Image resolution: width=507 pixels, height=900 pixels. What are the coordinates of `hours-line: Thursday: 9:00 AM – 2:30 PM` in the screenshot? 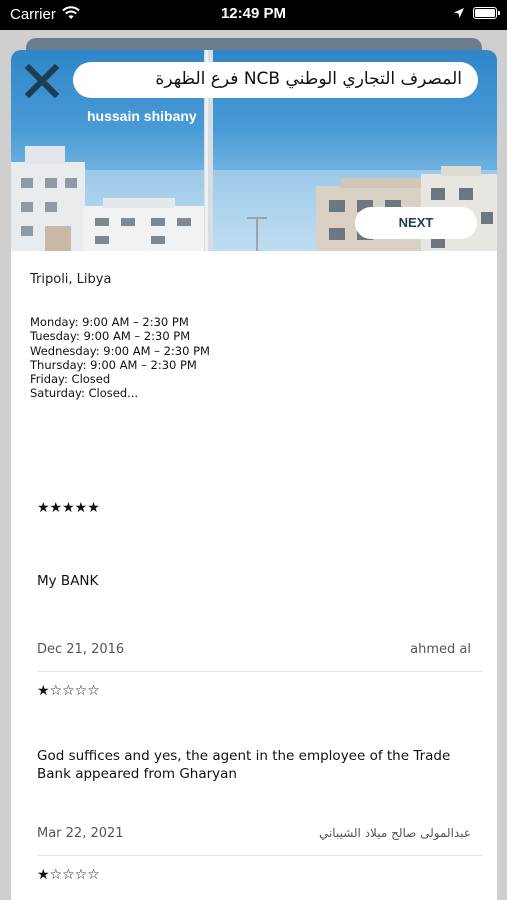 It's located at (113, 364).